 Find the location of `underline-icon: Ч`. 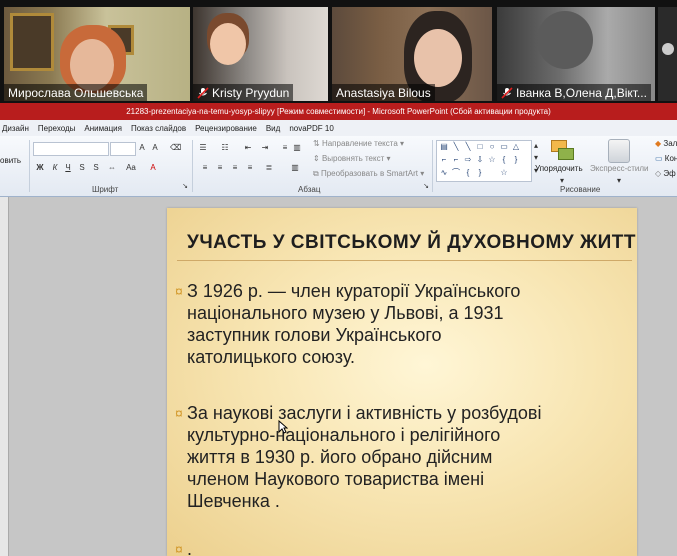

underline-icon: Ч is located at coordinates (68, 168).